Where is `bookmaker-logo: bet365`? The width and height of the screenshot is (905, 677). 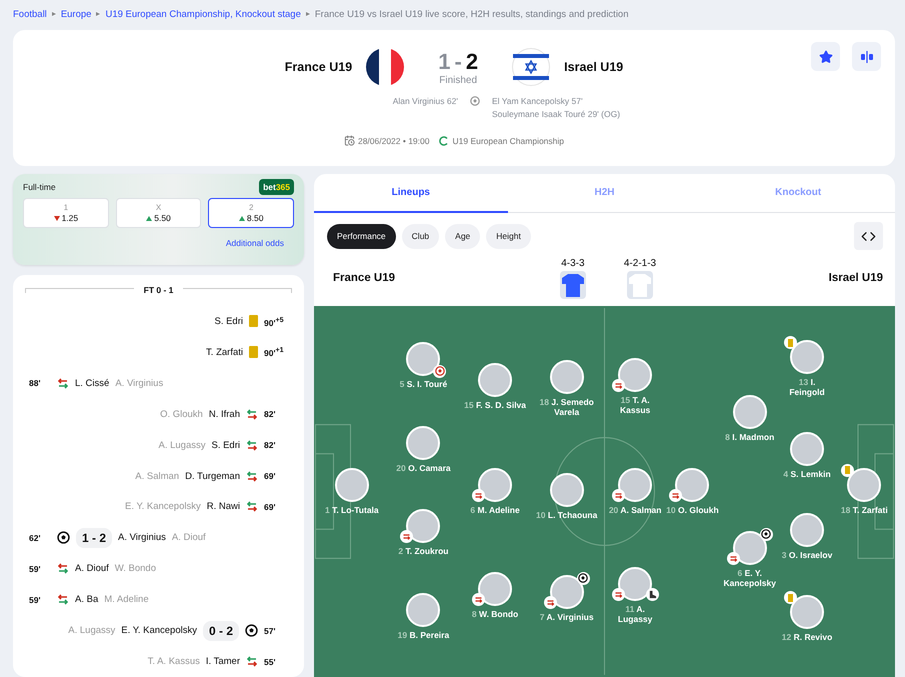 bookmaker-logo: bet365 is located at coordinates (276, 187).